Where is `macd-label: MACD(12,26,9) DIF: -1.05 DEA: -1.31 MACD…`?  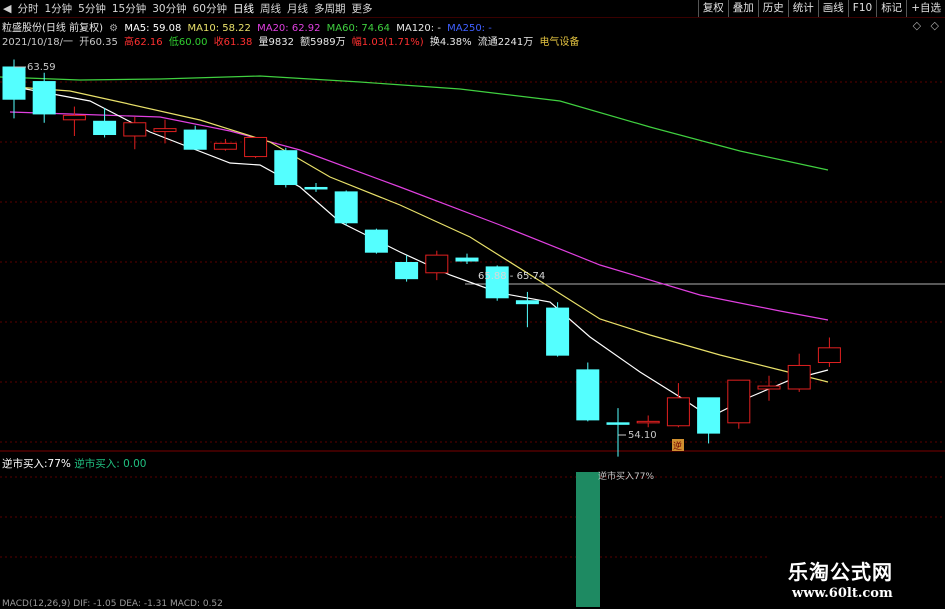
macd-label: MACD(12,26,9) DIF: -1.05 DEA: -1.31 MACD… is located at coordinates (112, 604).